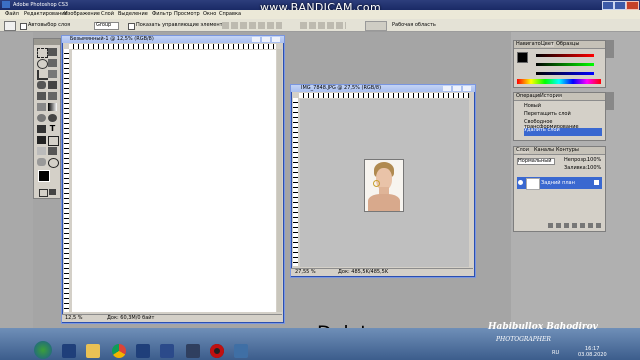 The width and height of the screenshot is (640, 360). I want to click on slice-tool-icon, so click(52, 74).